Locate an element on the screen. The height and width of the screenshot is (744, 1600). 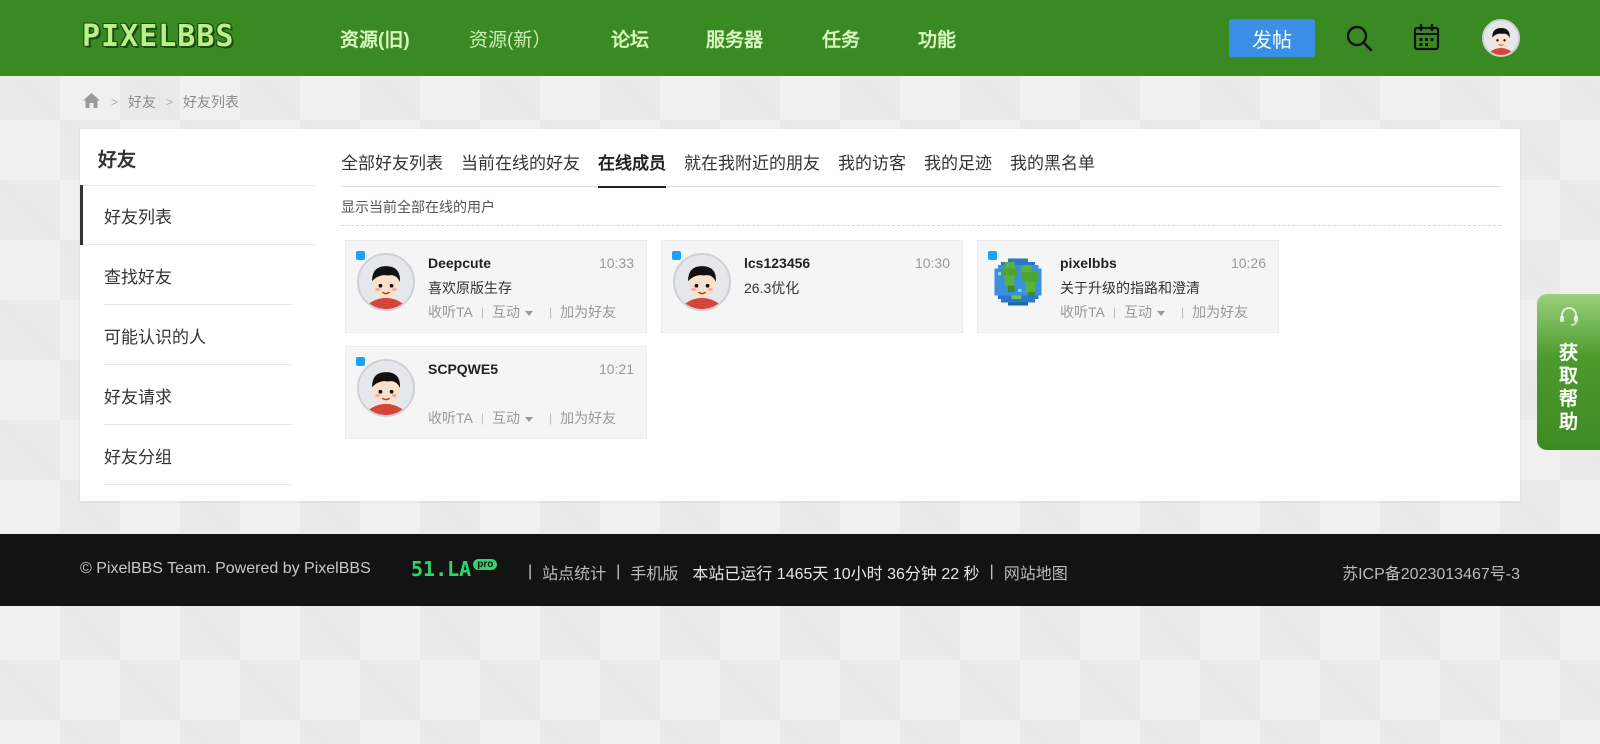
sidebar-item-friend-requests: 好友请求 is located at coordinates (198, 395).